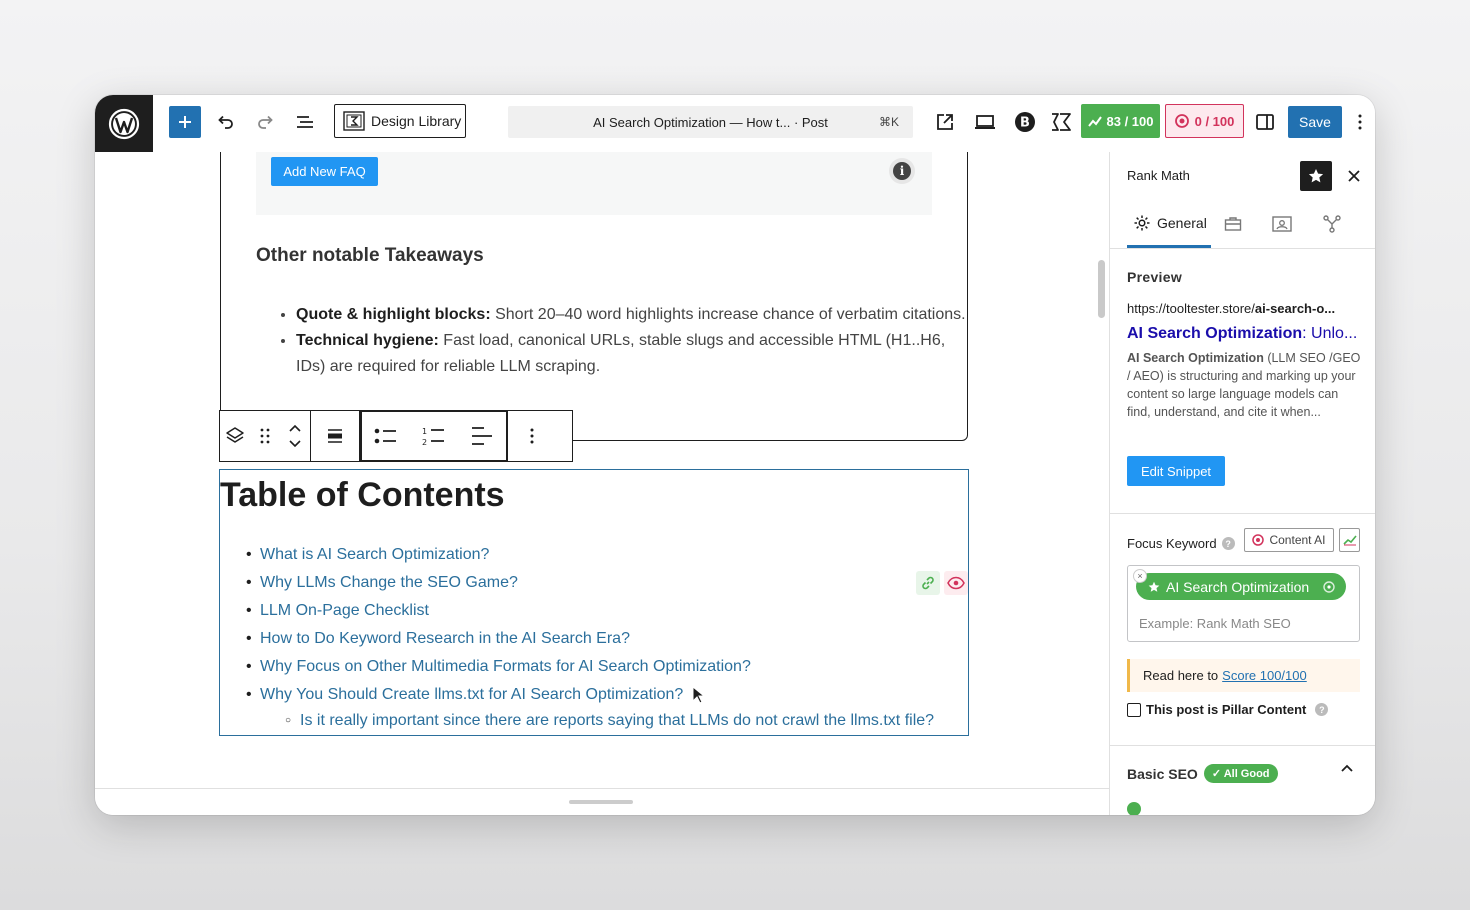  Describe the element at coordinates (1215, 333) in the screenshot. I see `preview-title-keyword: AI Search Optimization` at that location.